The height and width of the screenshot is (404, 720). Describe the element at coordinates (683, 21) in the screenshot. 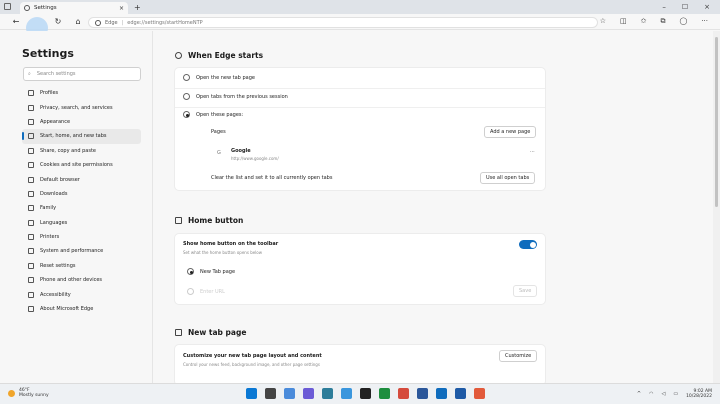

I see `profile-icon: ◯` at that location.